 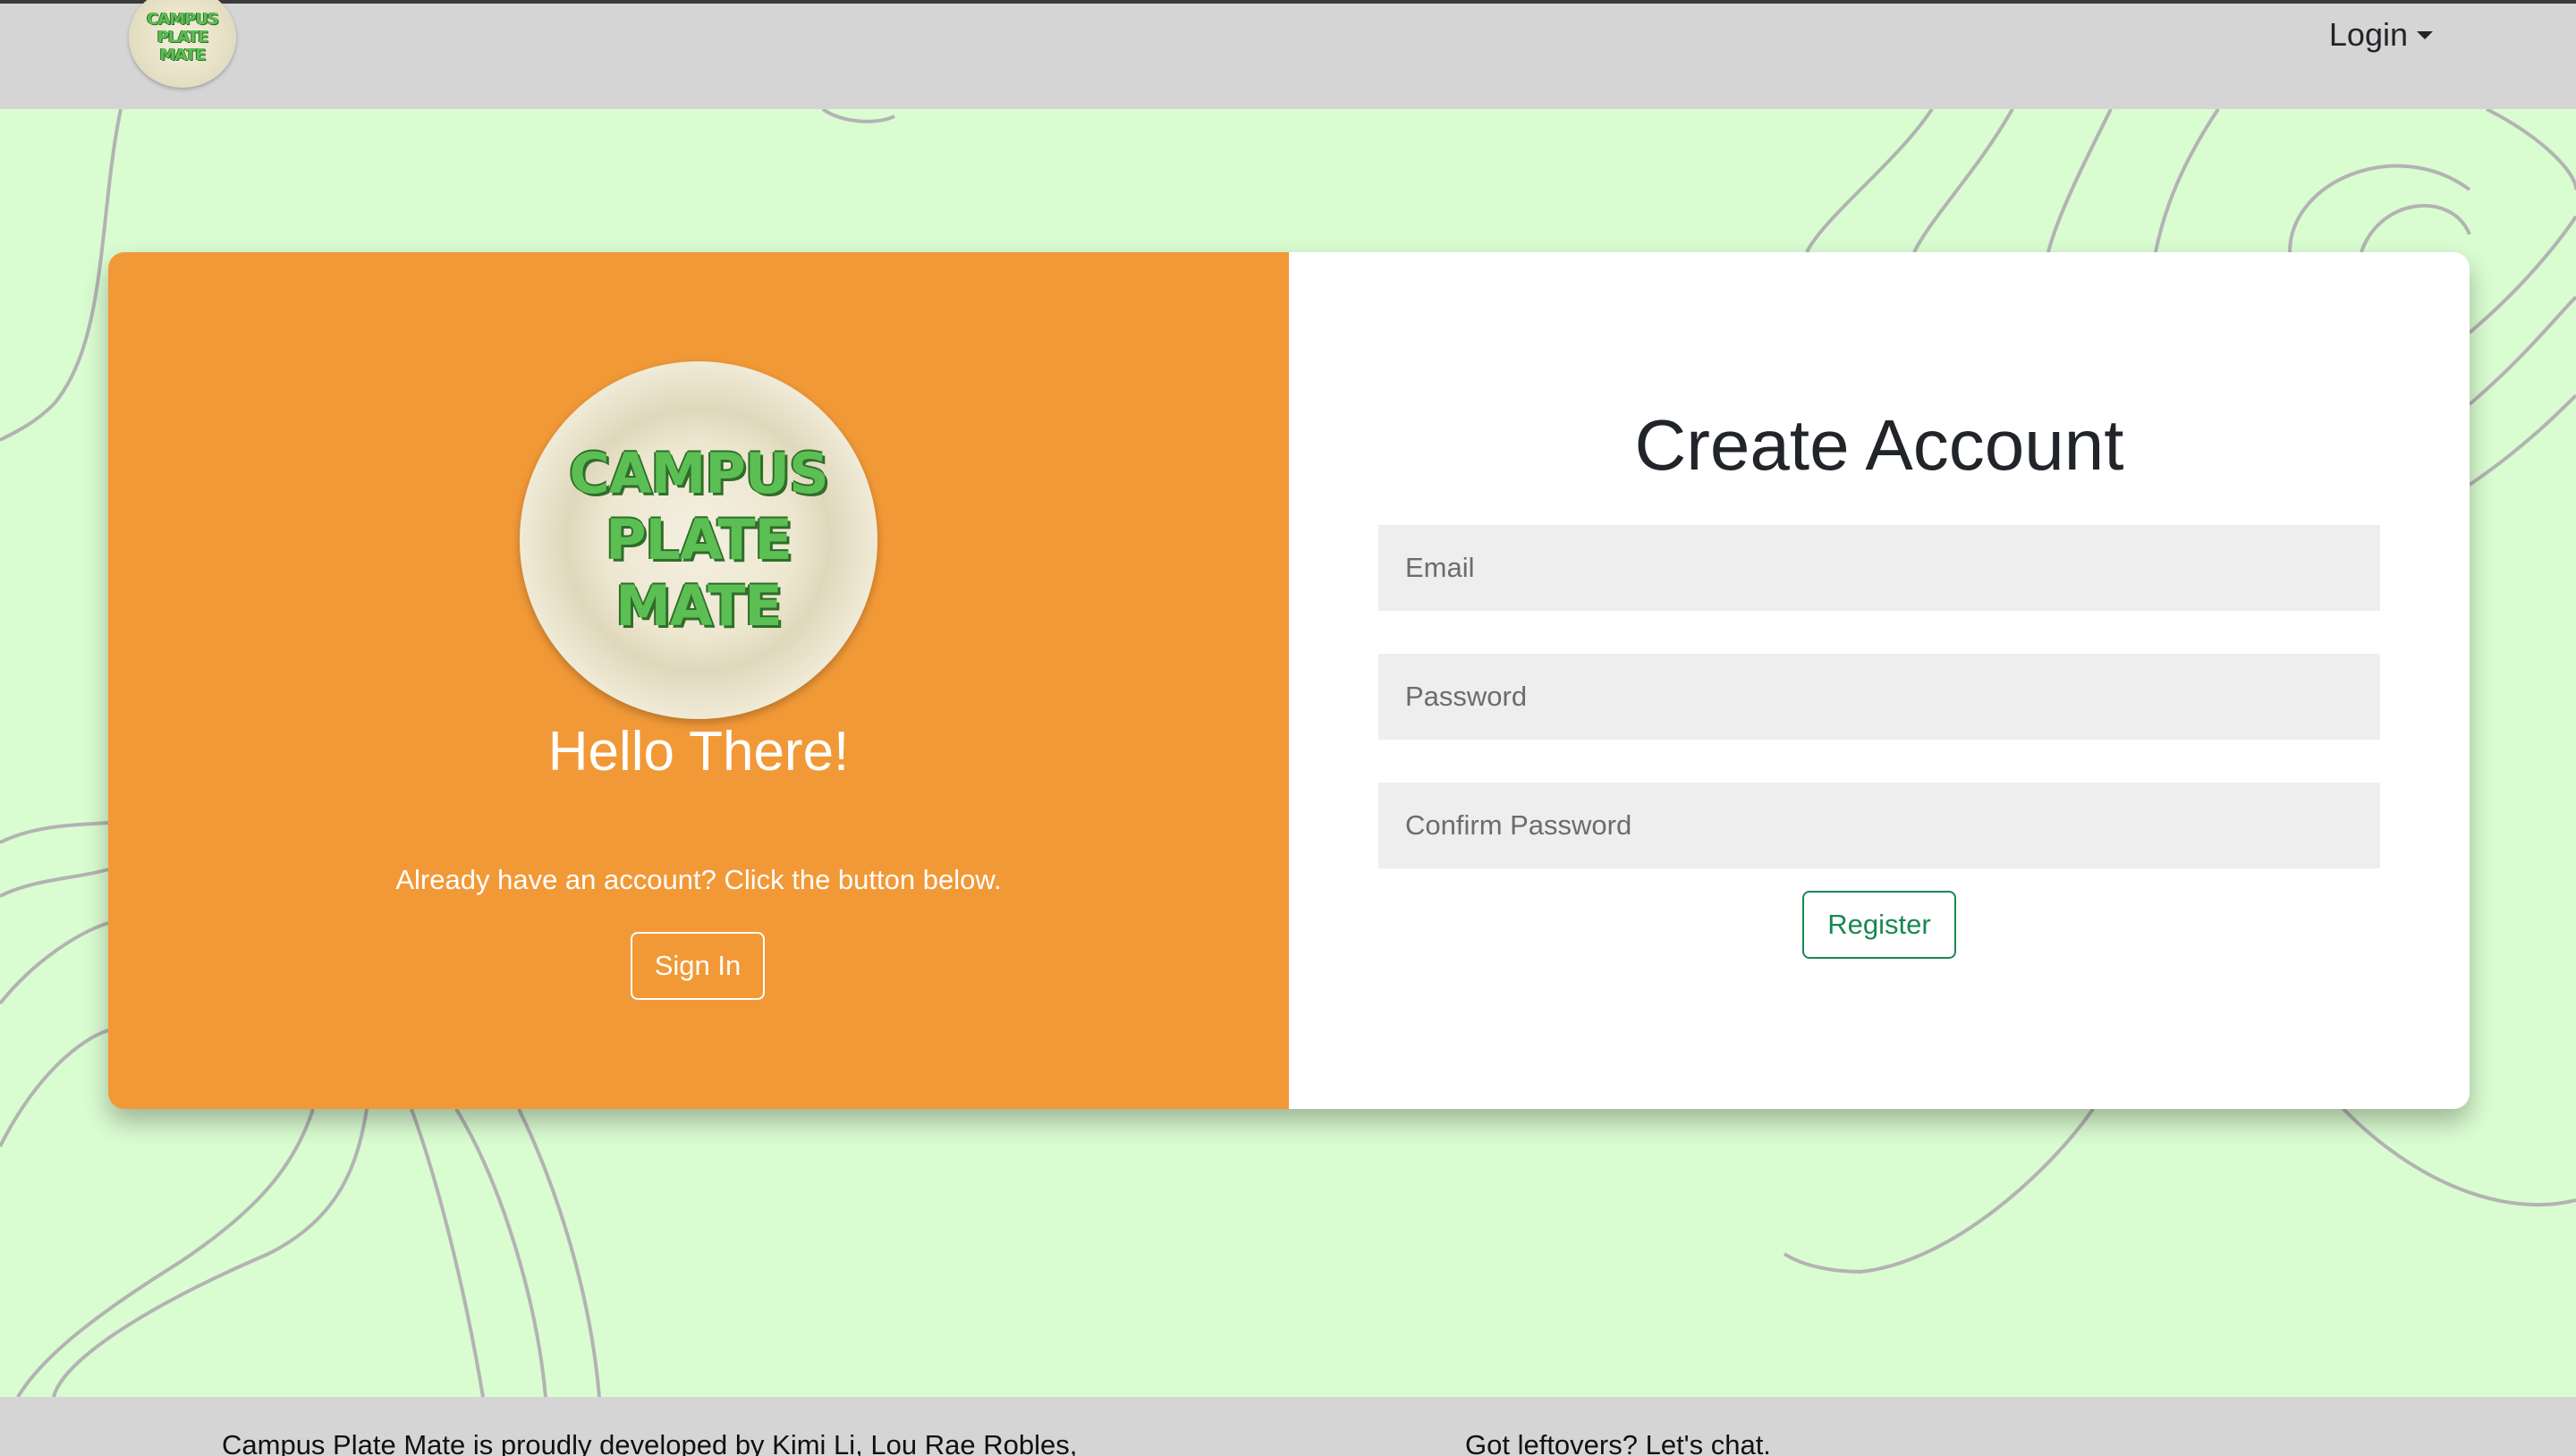 I want to click on brand-logo: CAMPUS PLATE MATE, so click(x=182, y=44).